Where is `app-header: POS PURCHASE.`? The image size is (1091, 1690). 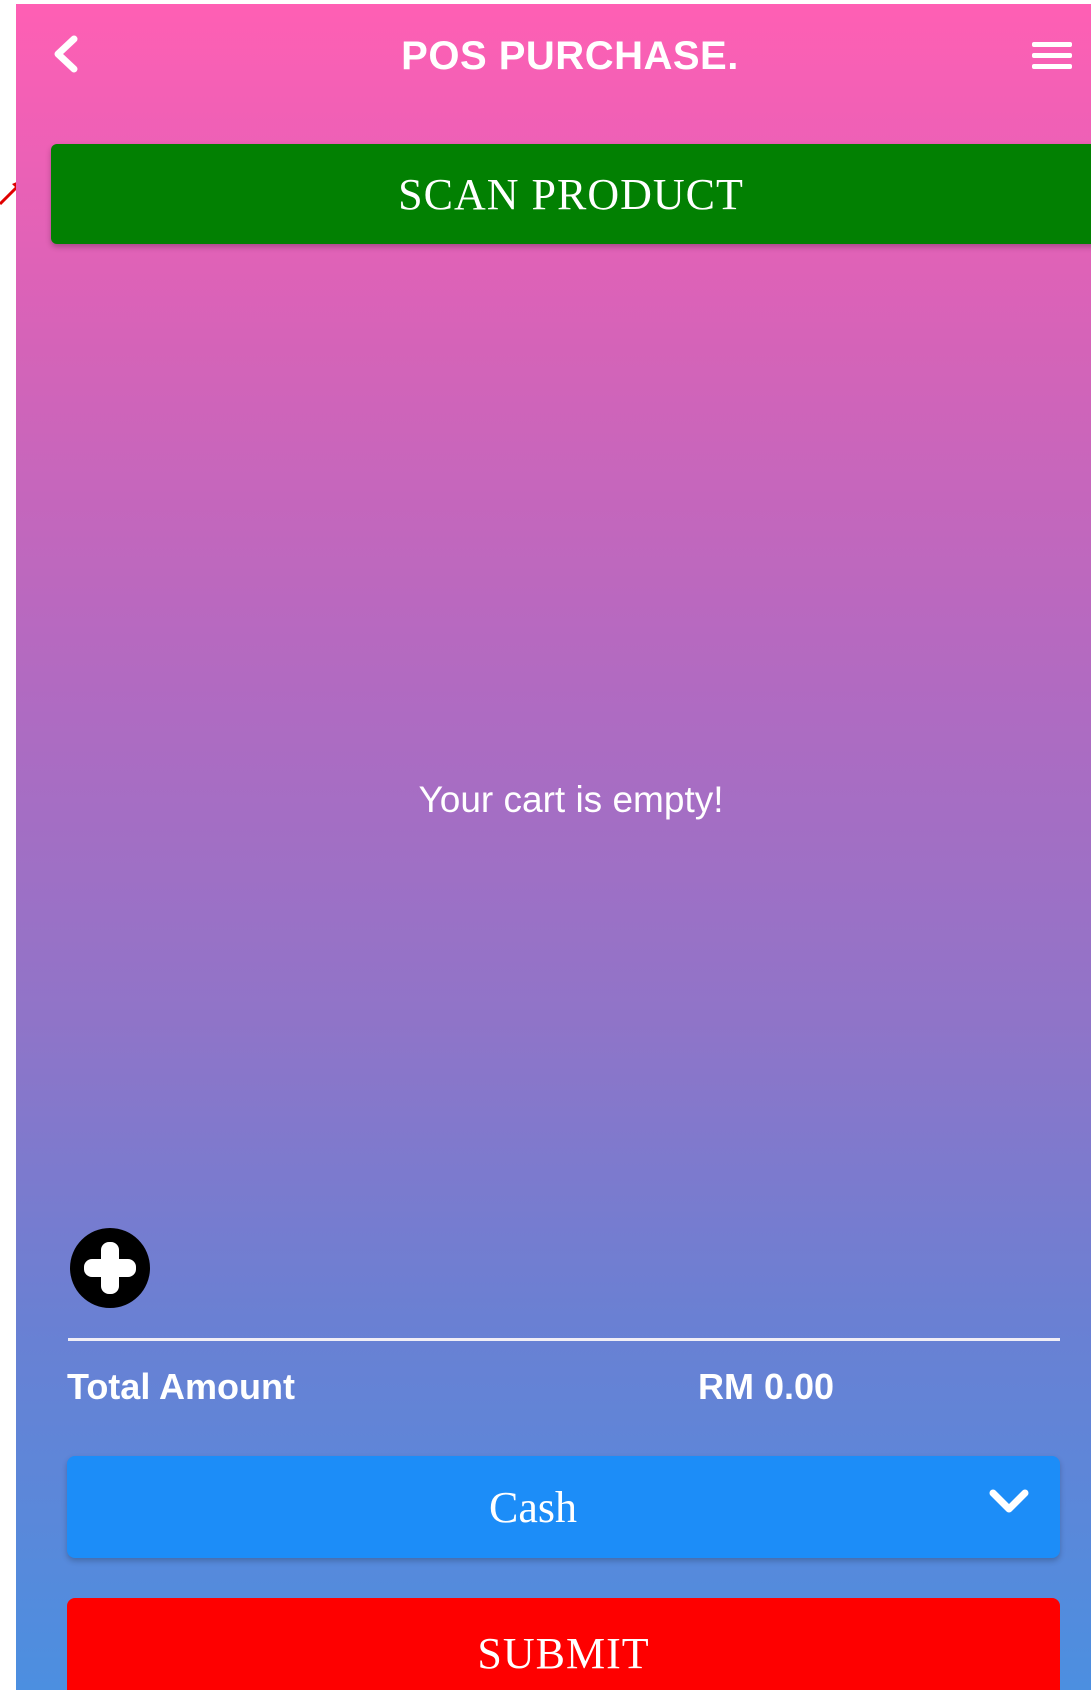
app-header: POS PURCHASE. is located at coordinates (553, 59).